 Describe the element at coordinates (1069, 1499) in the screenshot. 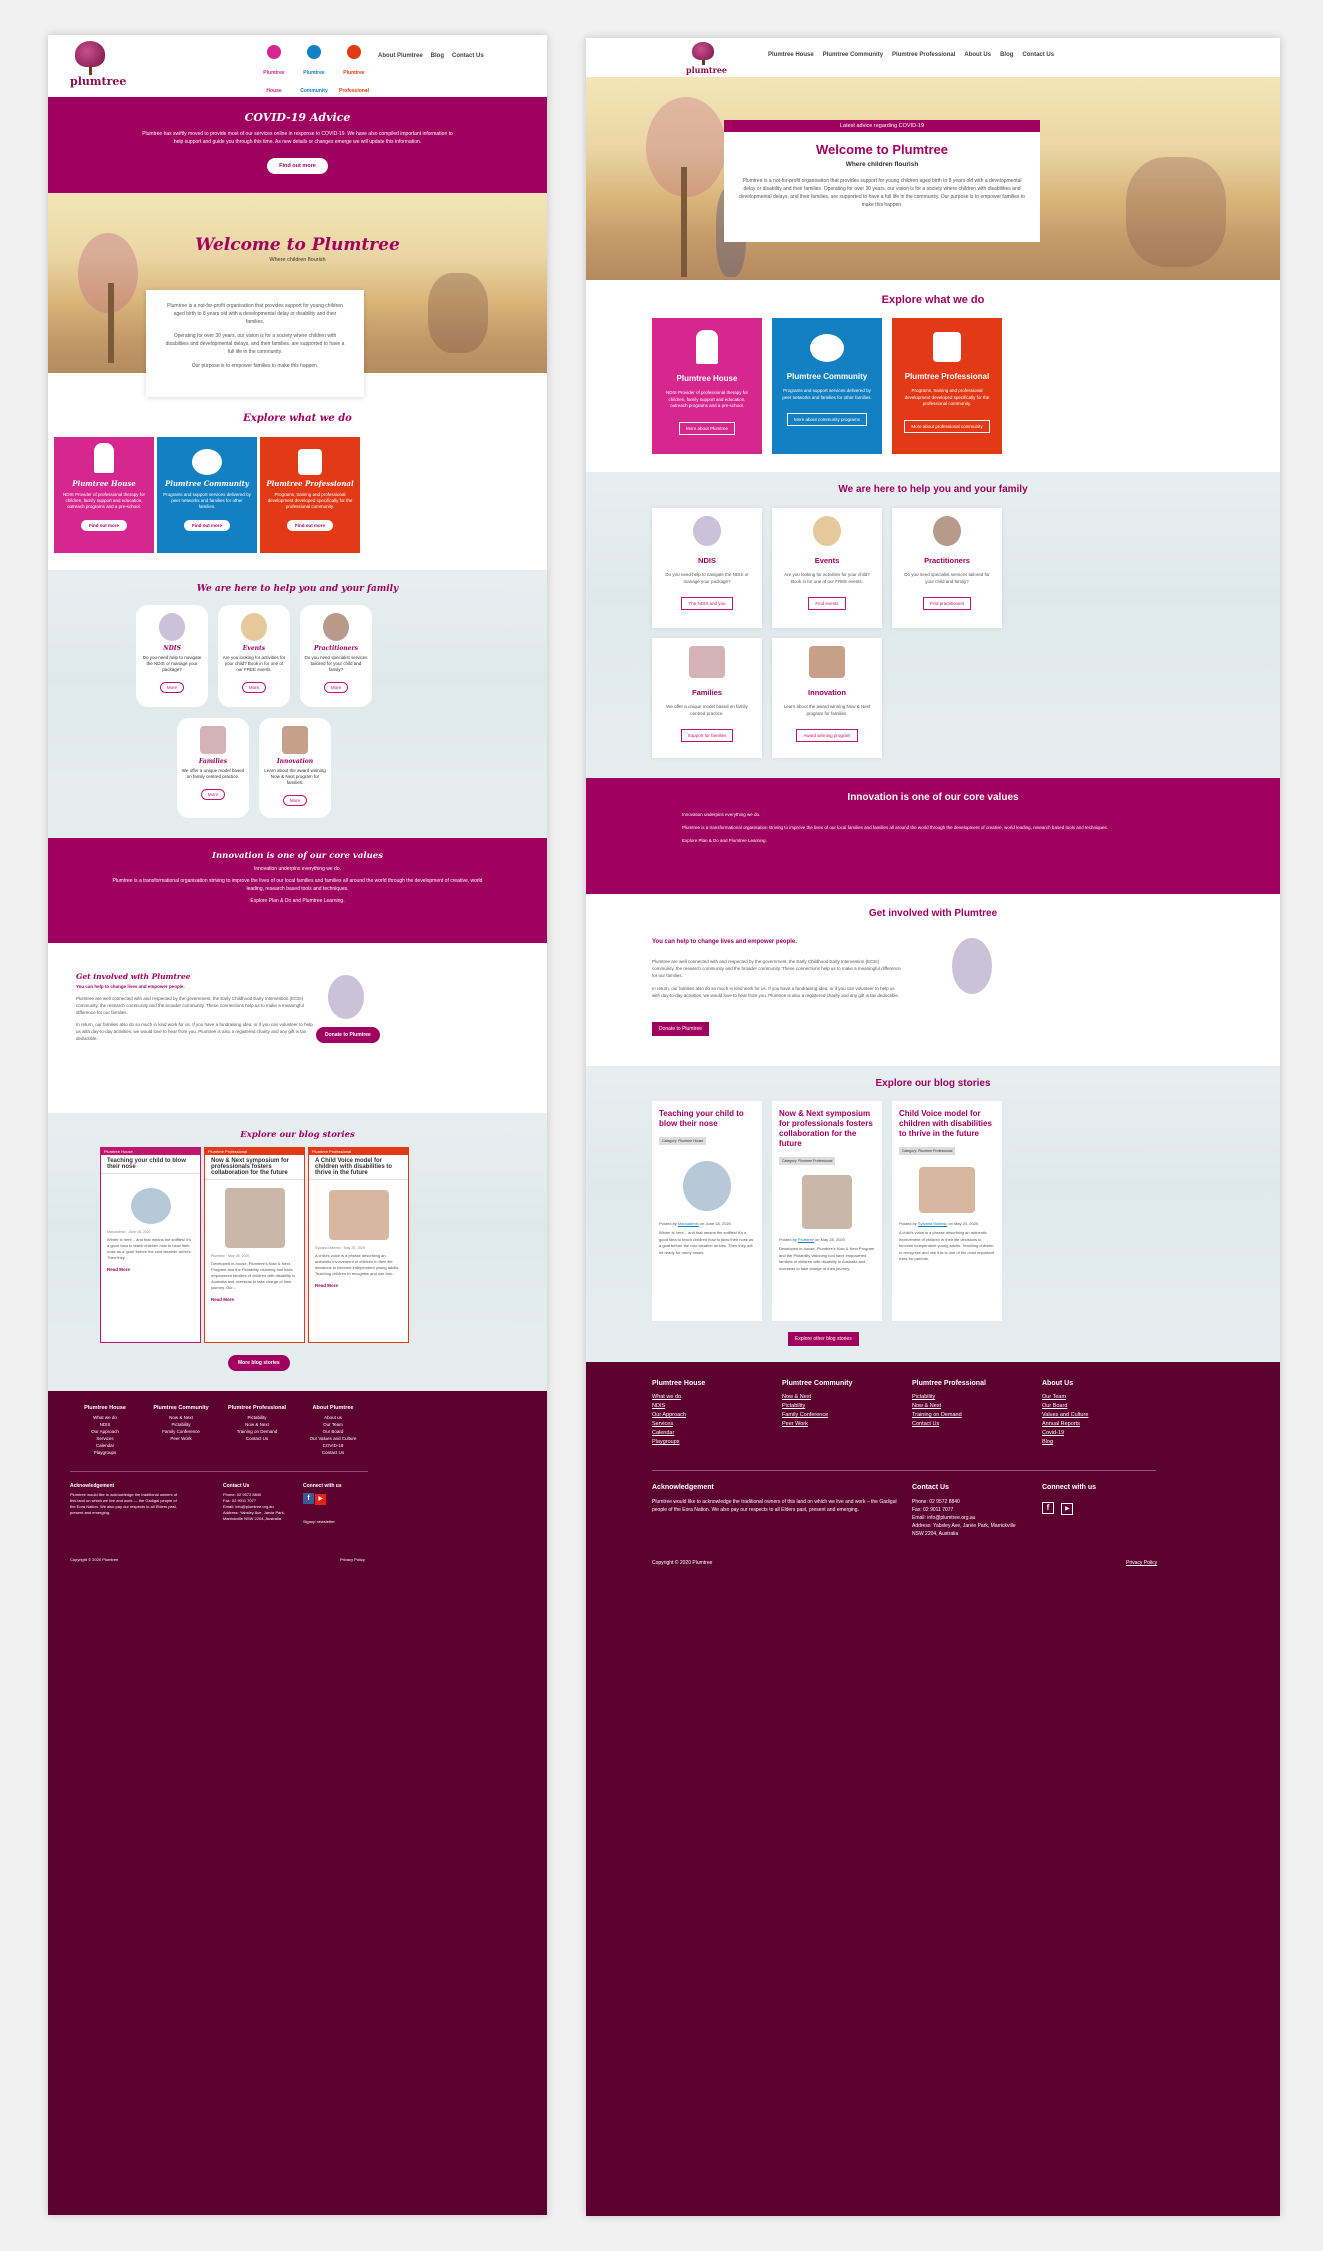

I see `footer-connect: Connect with us f ▶` at that location.